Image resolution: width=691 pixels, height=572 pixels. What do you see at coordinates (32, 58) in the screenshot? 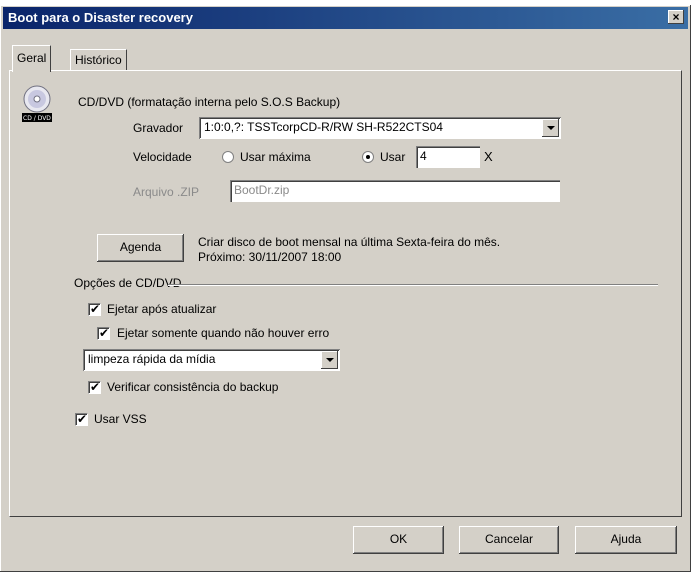
I see `tab-geral: Geral` at bounding box center [32, 58].